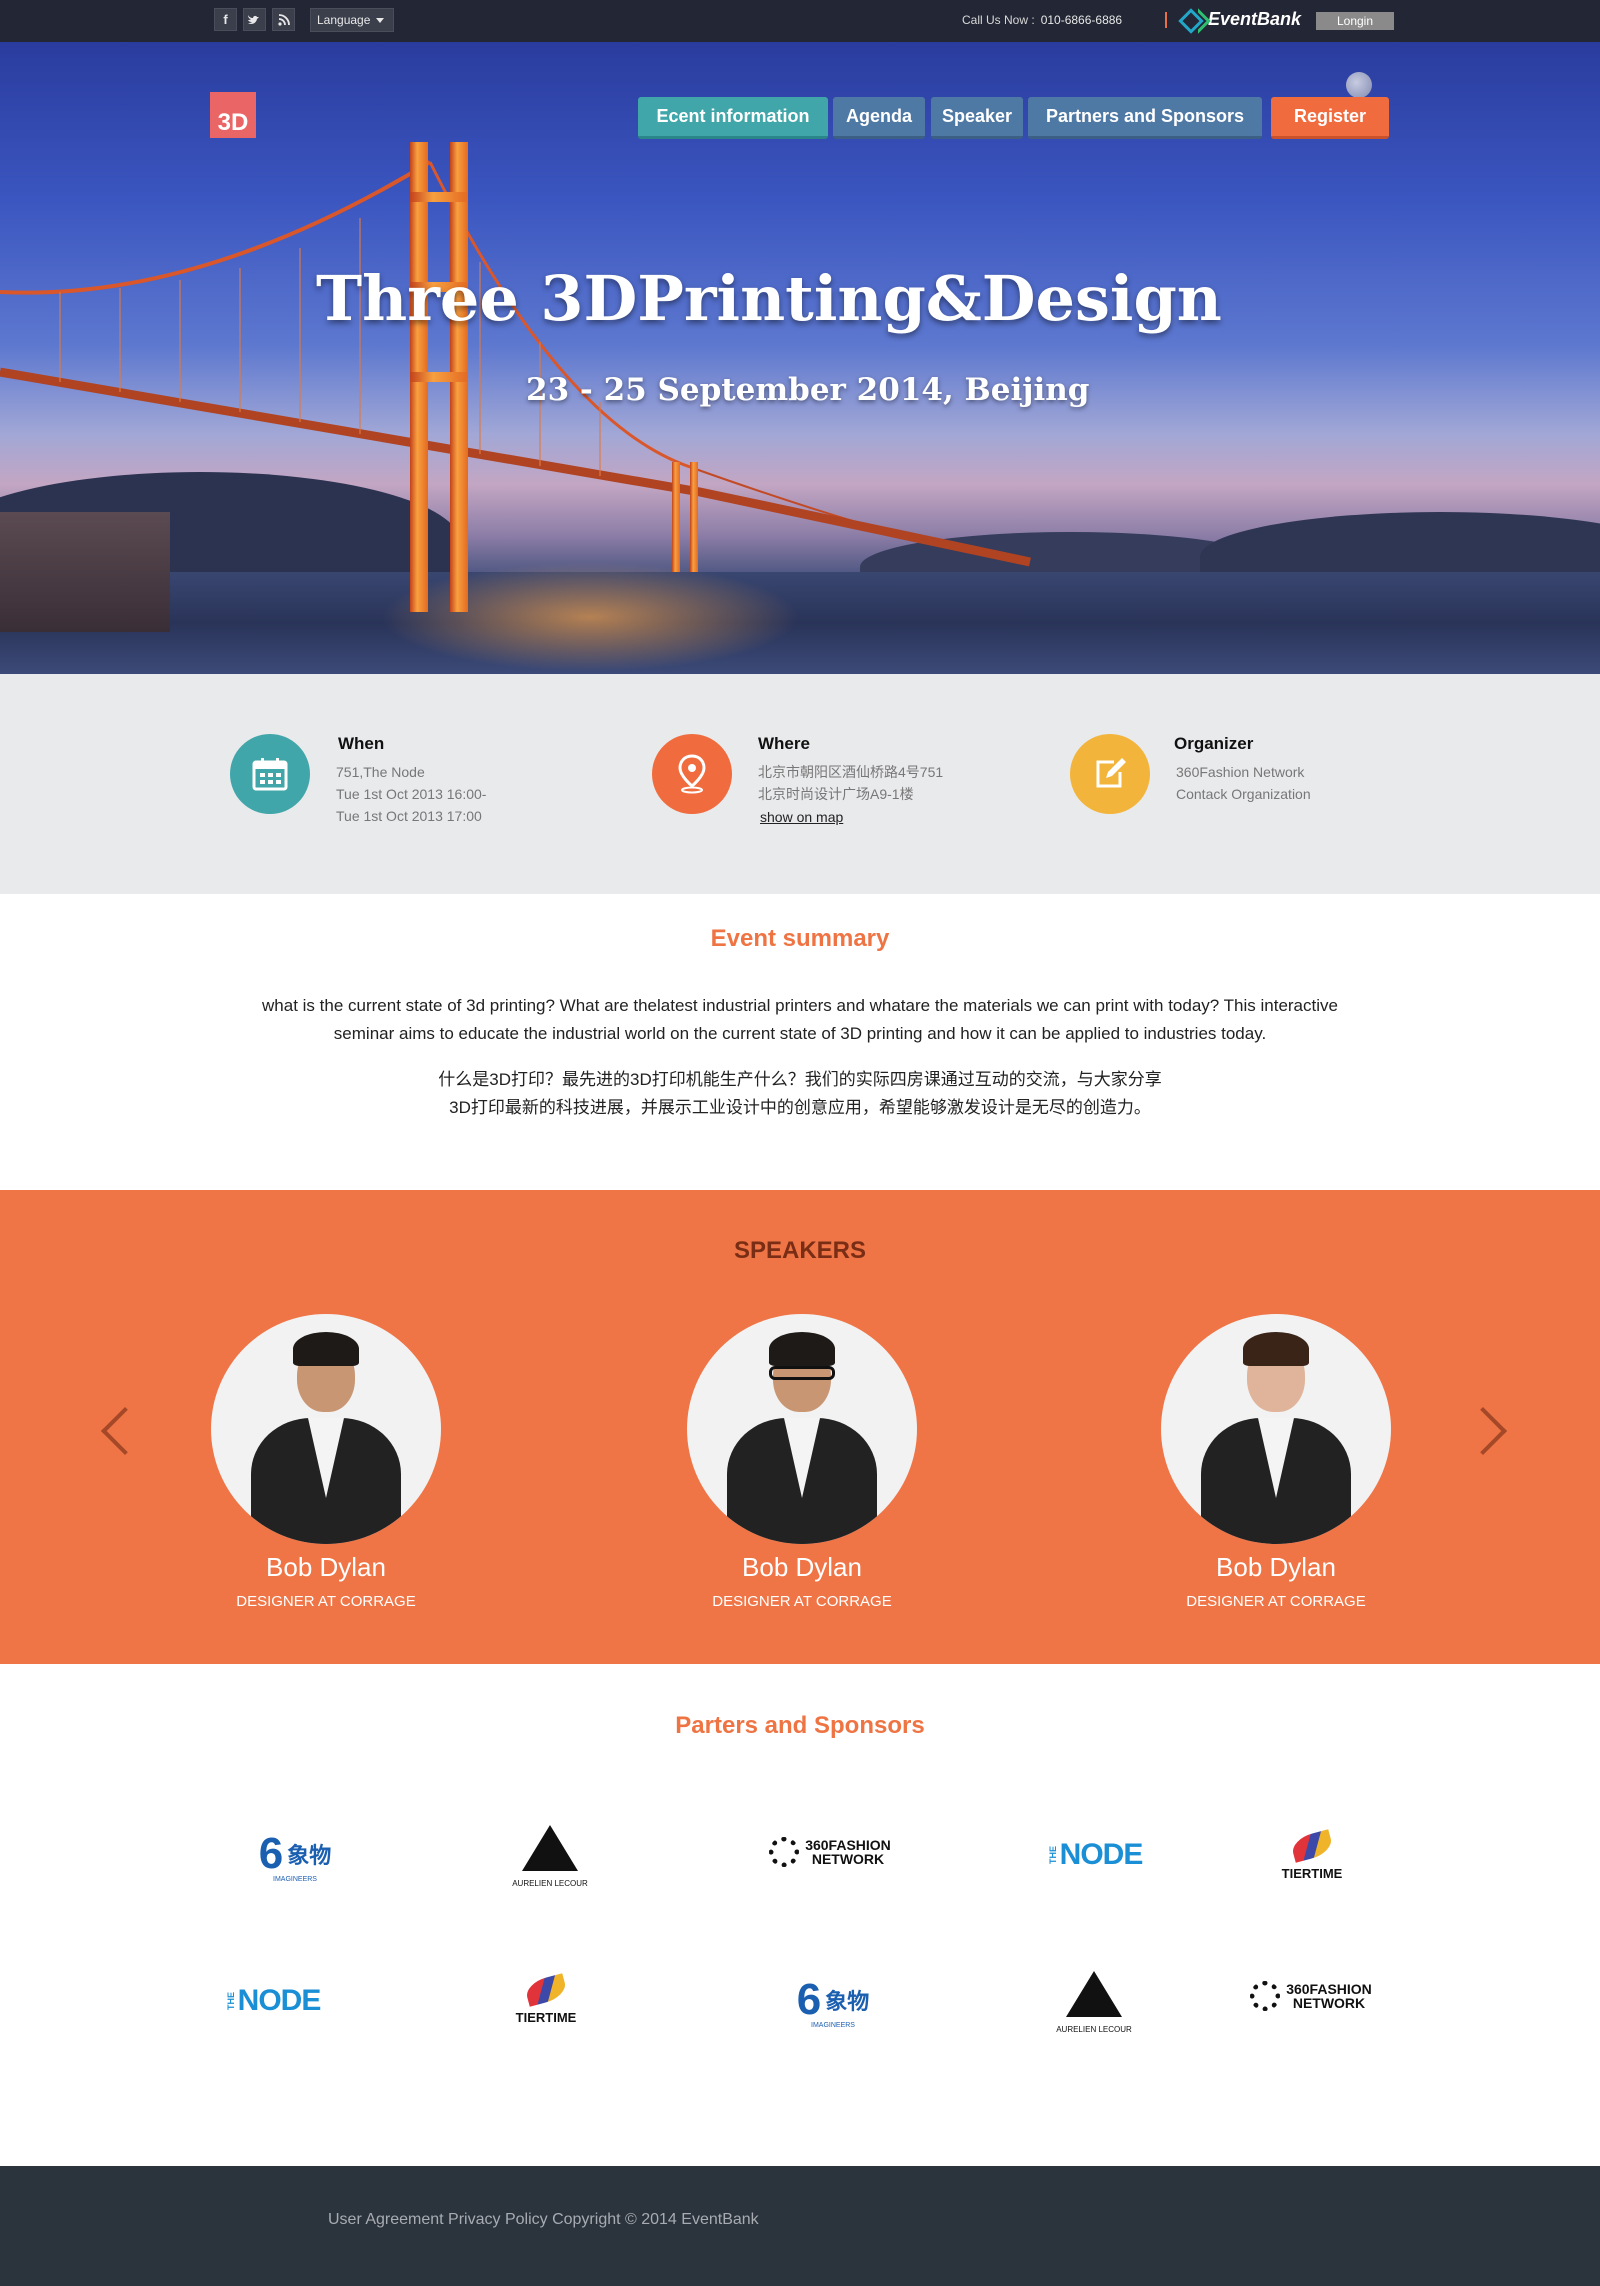 The width and height of the screenshot is (1600, 2286). Describe the element at coordinates (879, 118) in the screenshot. I see `nav-agenda: Agenda` at that location.